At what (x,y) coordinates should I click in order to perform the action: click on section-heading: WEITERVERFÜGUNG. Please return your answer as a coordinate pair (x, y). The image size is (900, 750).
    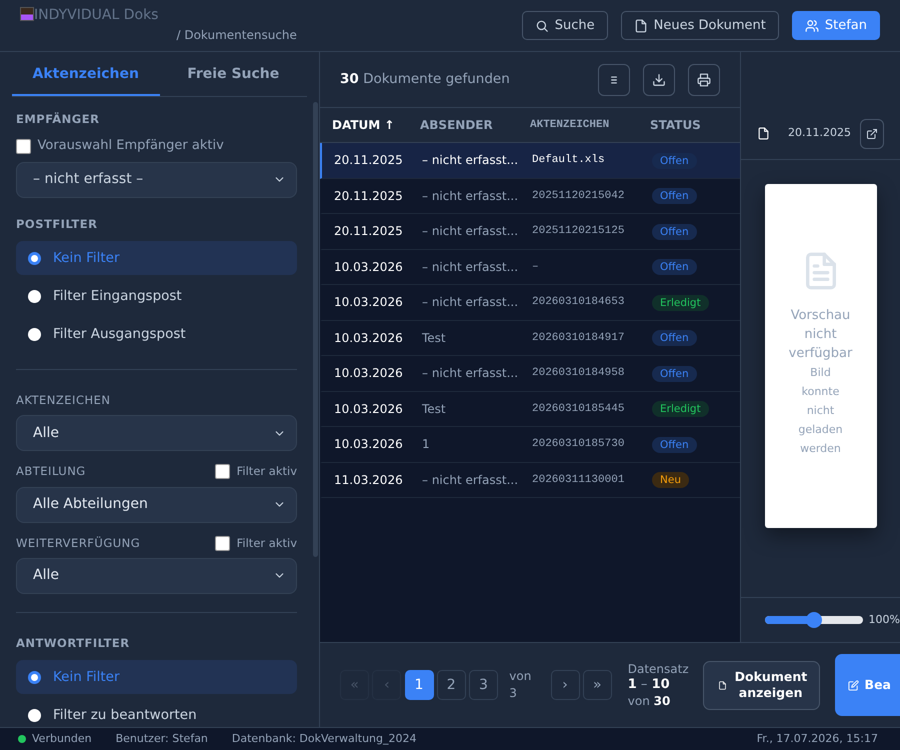
    Looking at the image, I should click on (78, 543).